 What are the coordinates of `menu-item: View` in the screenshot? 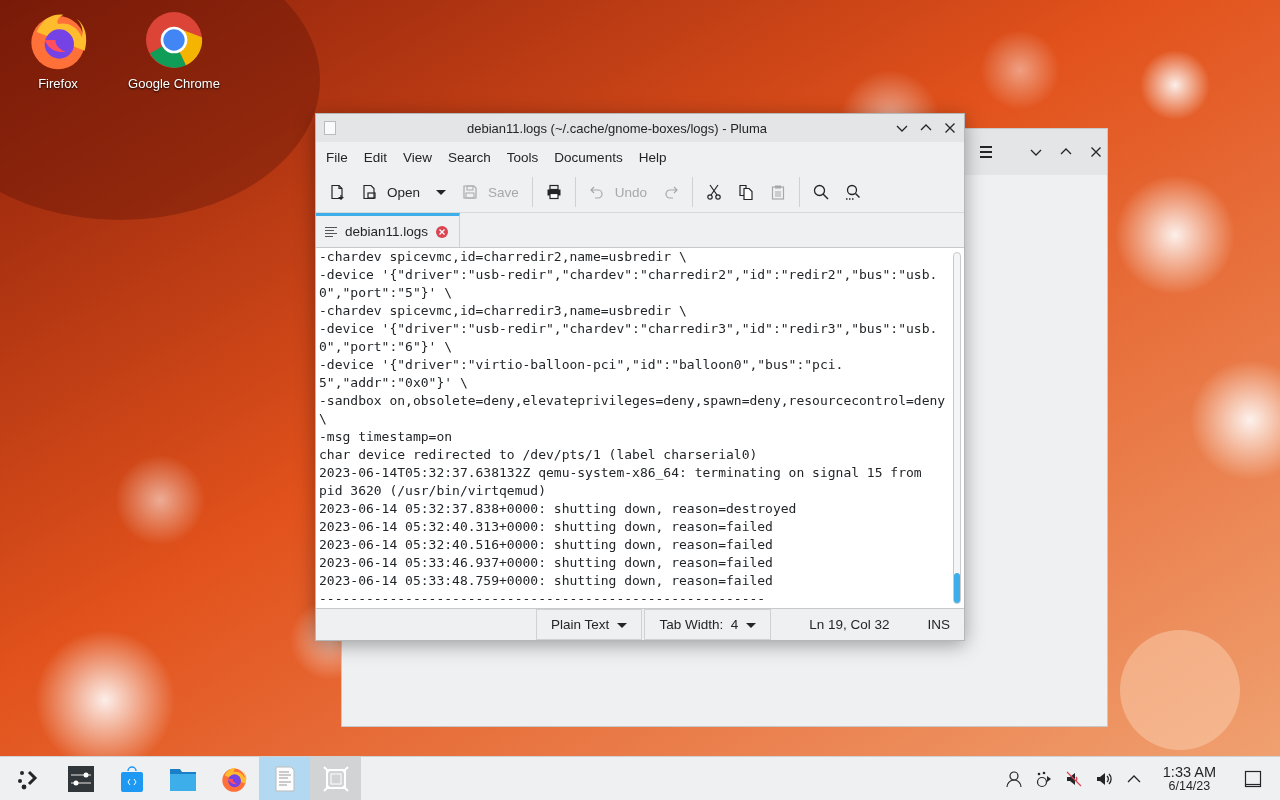 It's located at (418, 157).